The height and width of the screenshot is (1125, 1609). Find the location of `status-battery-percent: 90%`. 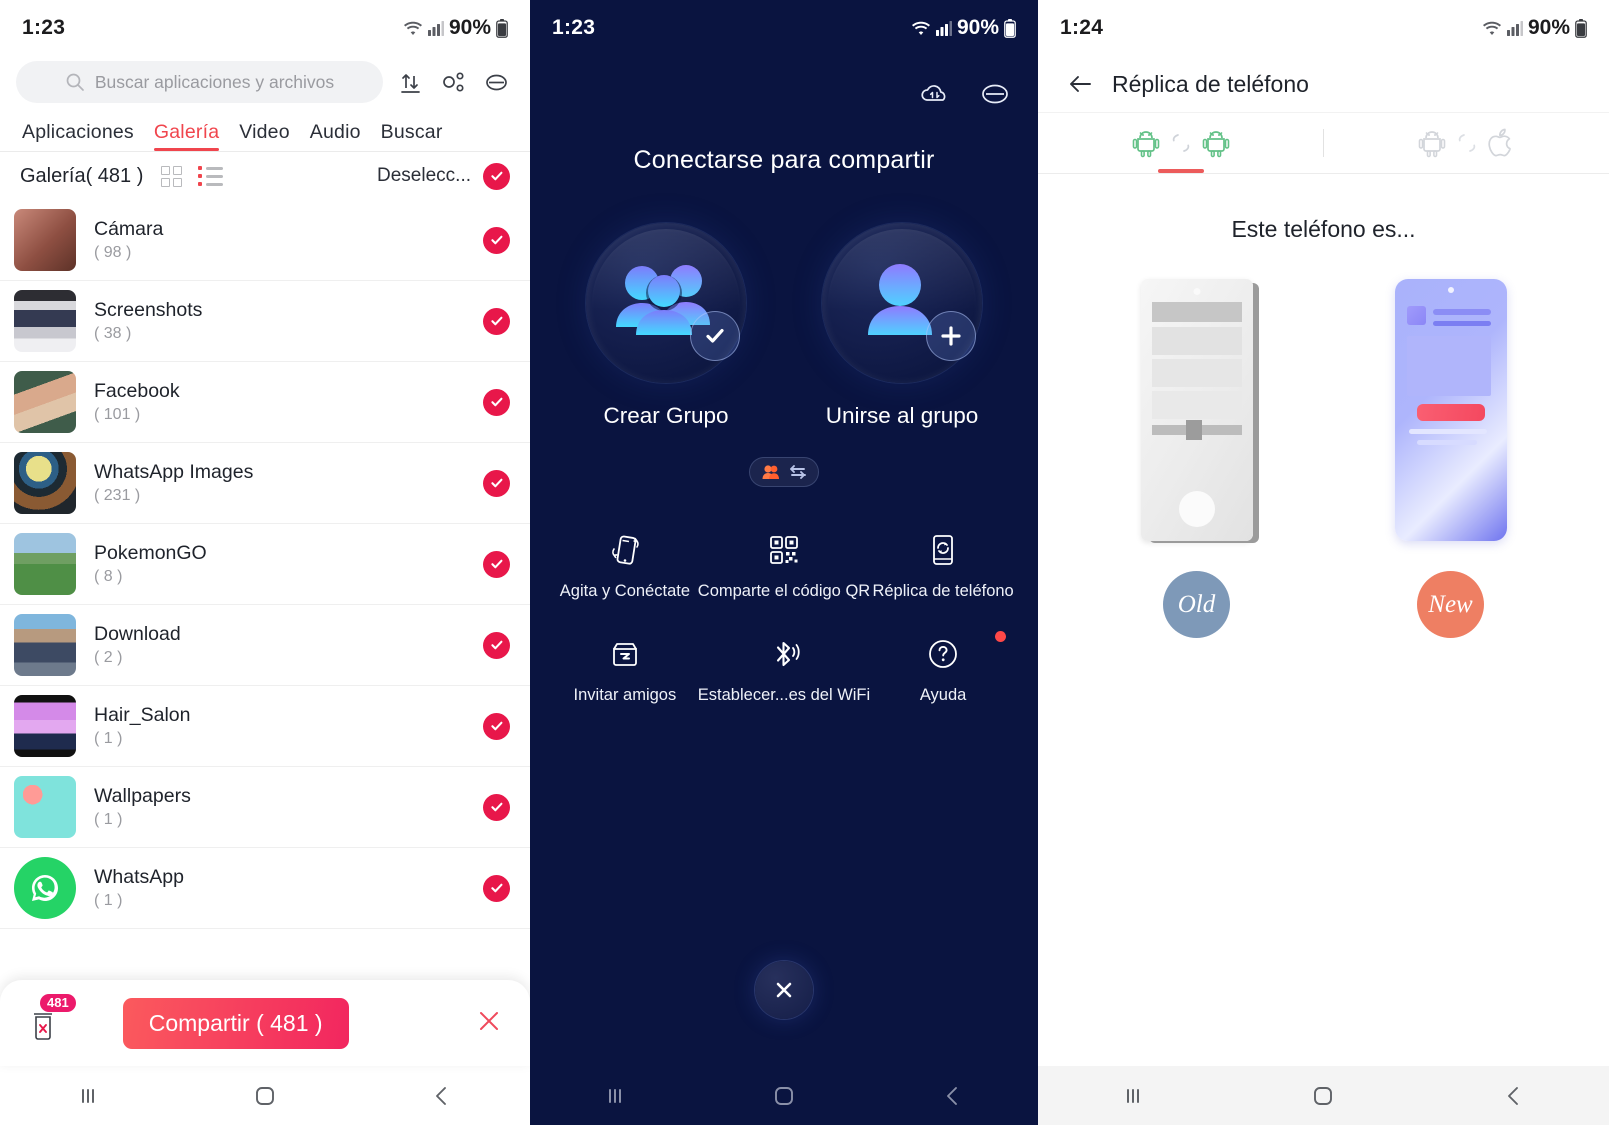

status-battery-percent: 90% is located at coordinates (977, 27).